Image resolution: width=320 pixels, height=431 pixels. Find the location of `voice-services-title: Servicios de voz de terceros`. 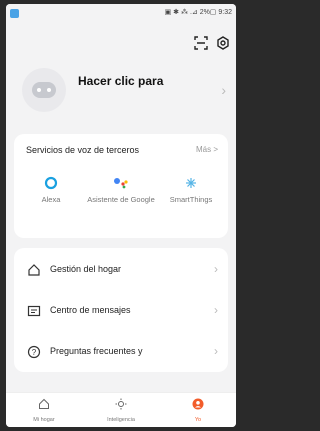

voice-services-title: Servicios de voz de terceros is located at coordinates (83, 150).